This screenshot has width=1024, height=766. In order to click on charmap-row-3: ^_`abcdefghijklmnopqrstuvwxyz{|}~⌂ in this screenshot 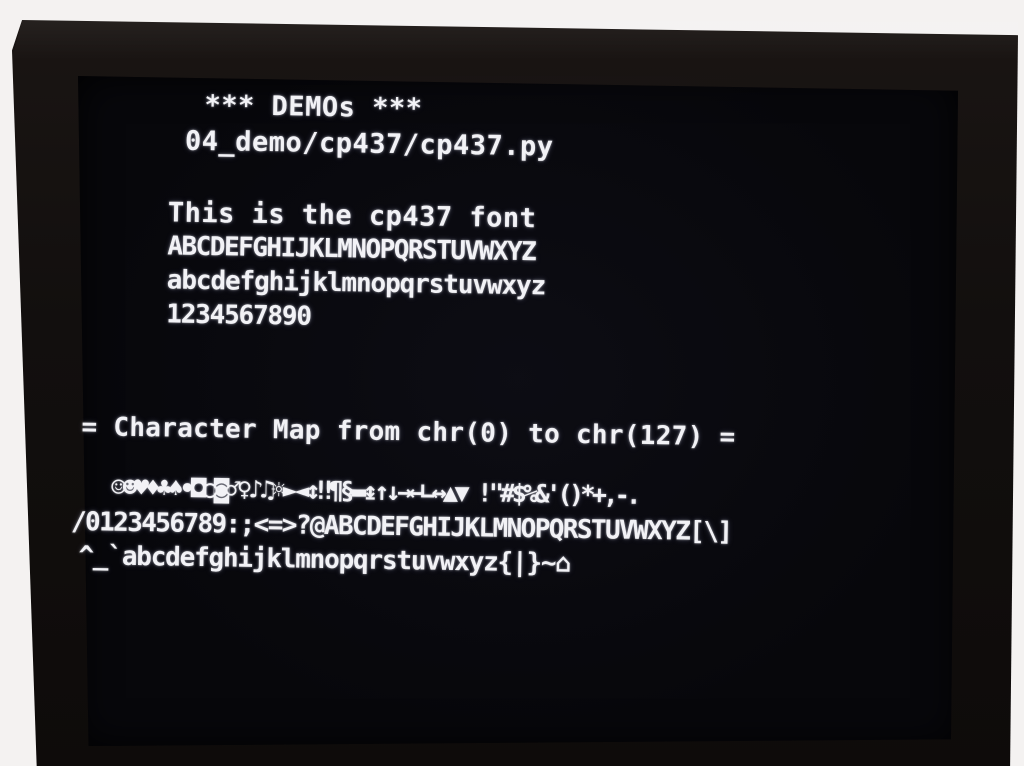, I will do `click(324, 560)`.